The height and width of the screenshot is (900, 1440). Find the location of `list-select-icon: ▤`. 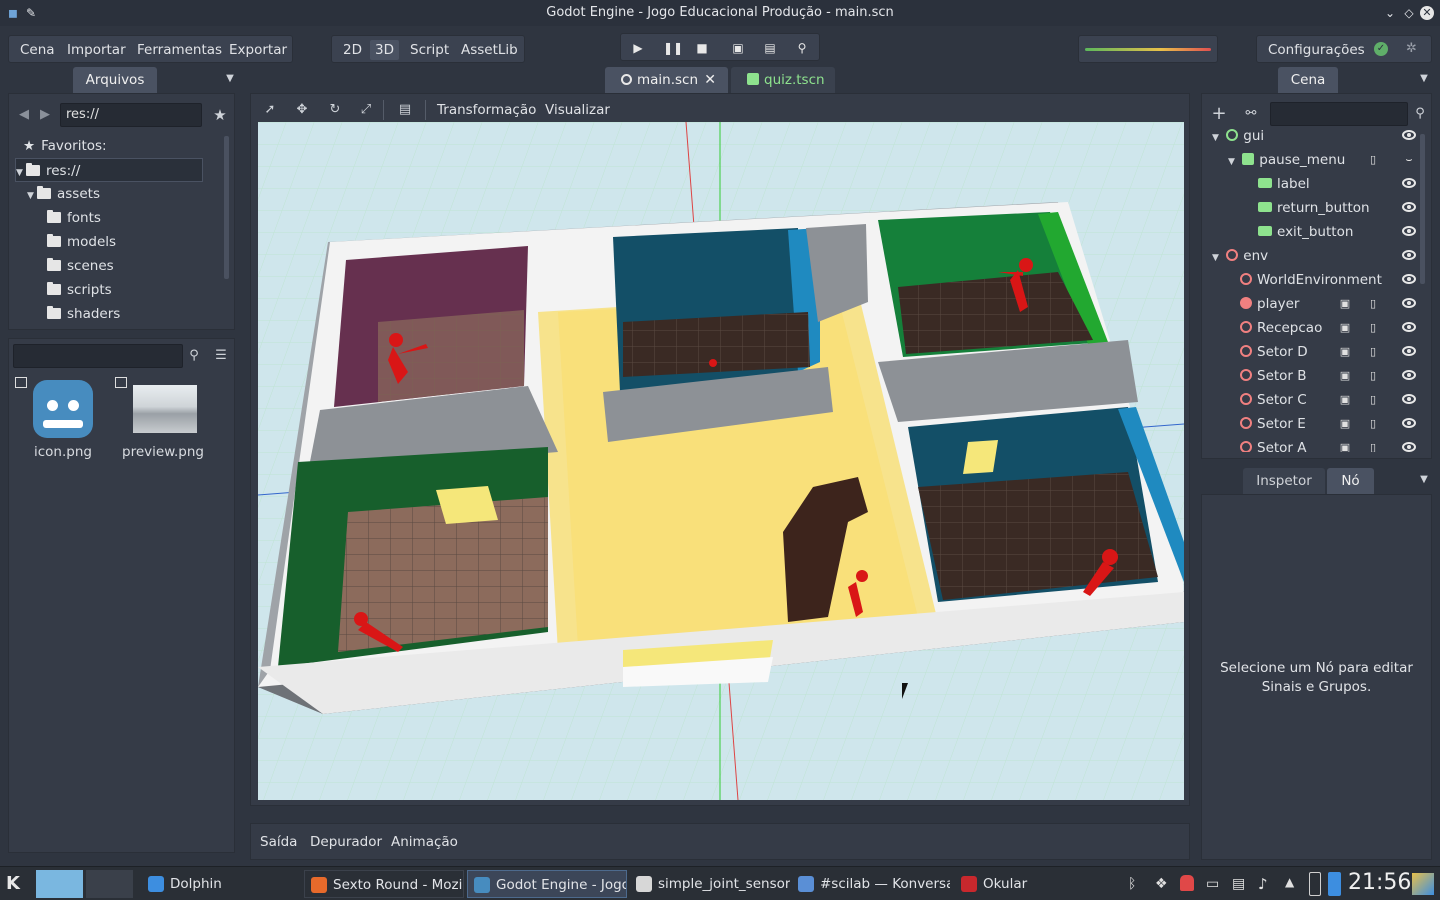

list-select-icon: ▤ is located at coordinates (405, 110).